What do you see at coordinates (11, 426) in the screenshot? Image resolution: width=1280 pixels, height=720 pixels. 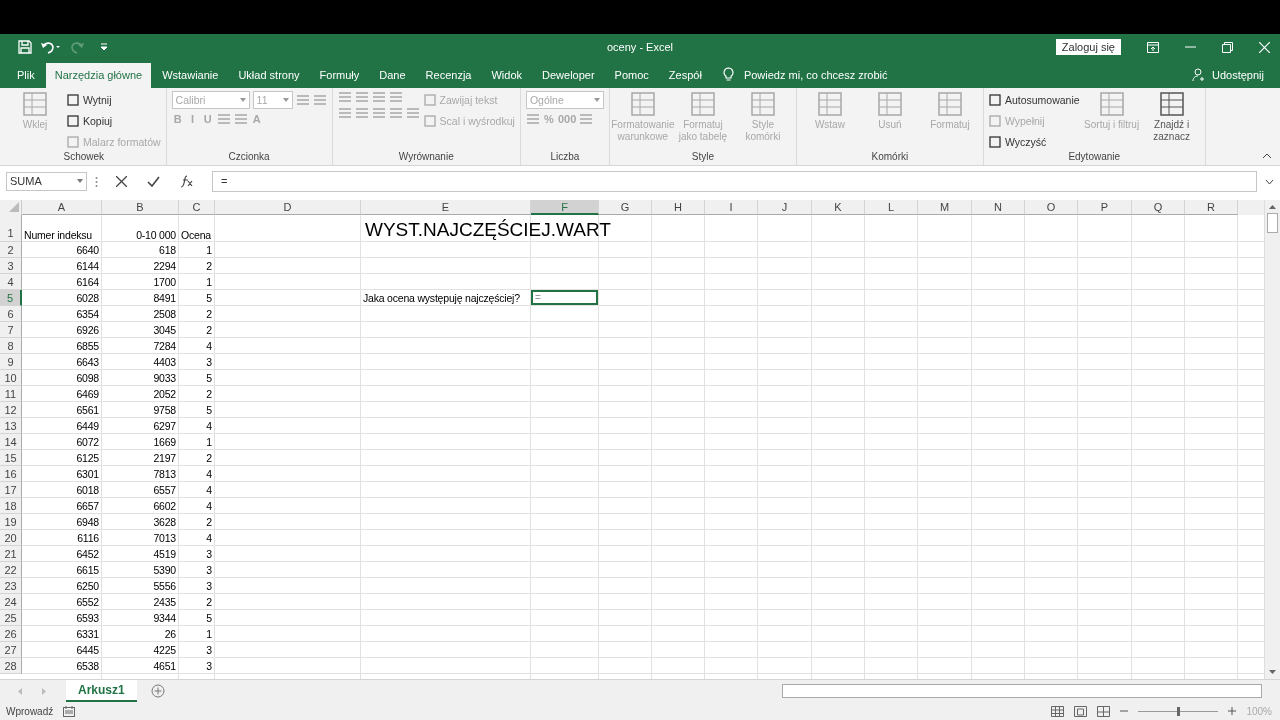 I see `row-header: 13` at bounding box center [11, 426].